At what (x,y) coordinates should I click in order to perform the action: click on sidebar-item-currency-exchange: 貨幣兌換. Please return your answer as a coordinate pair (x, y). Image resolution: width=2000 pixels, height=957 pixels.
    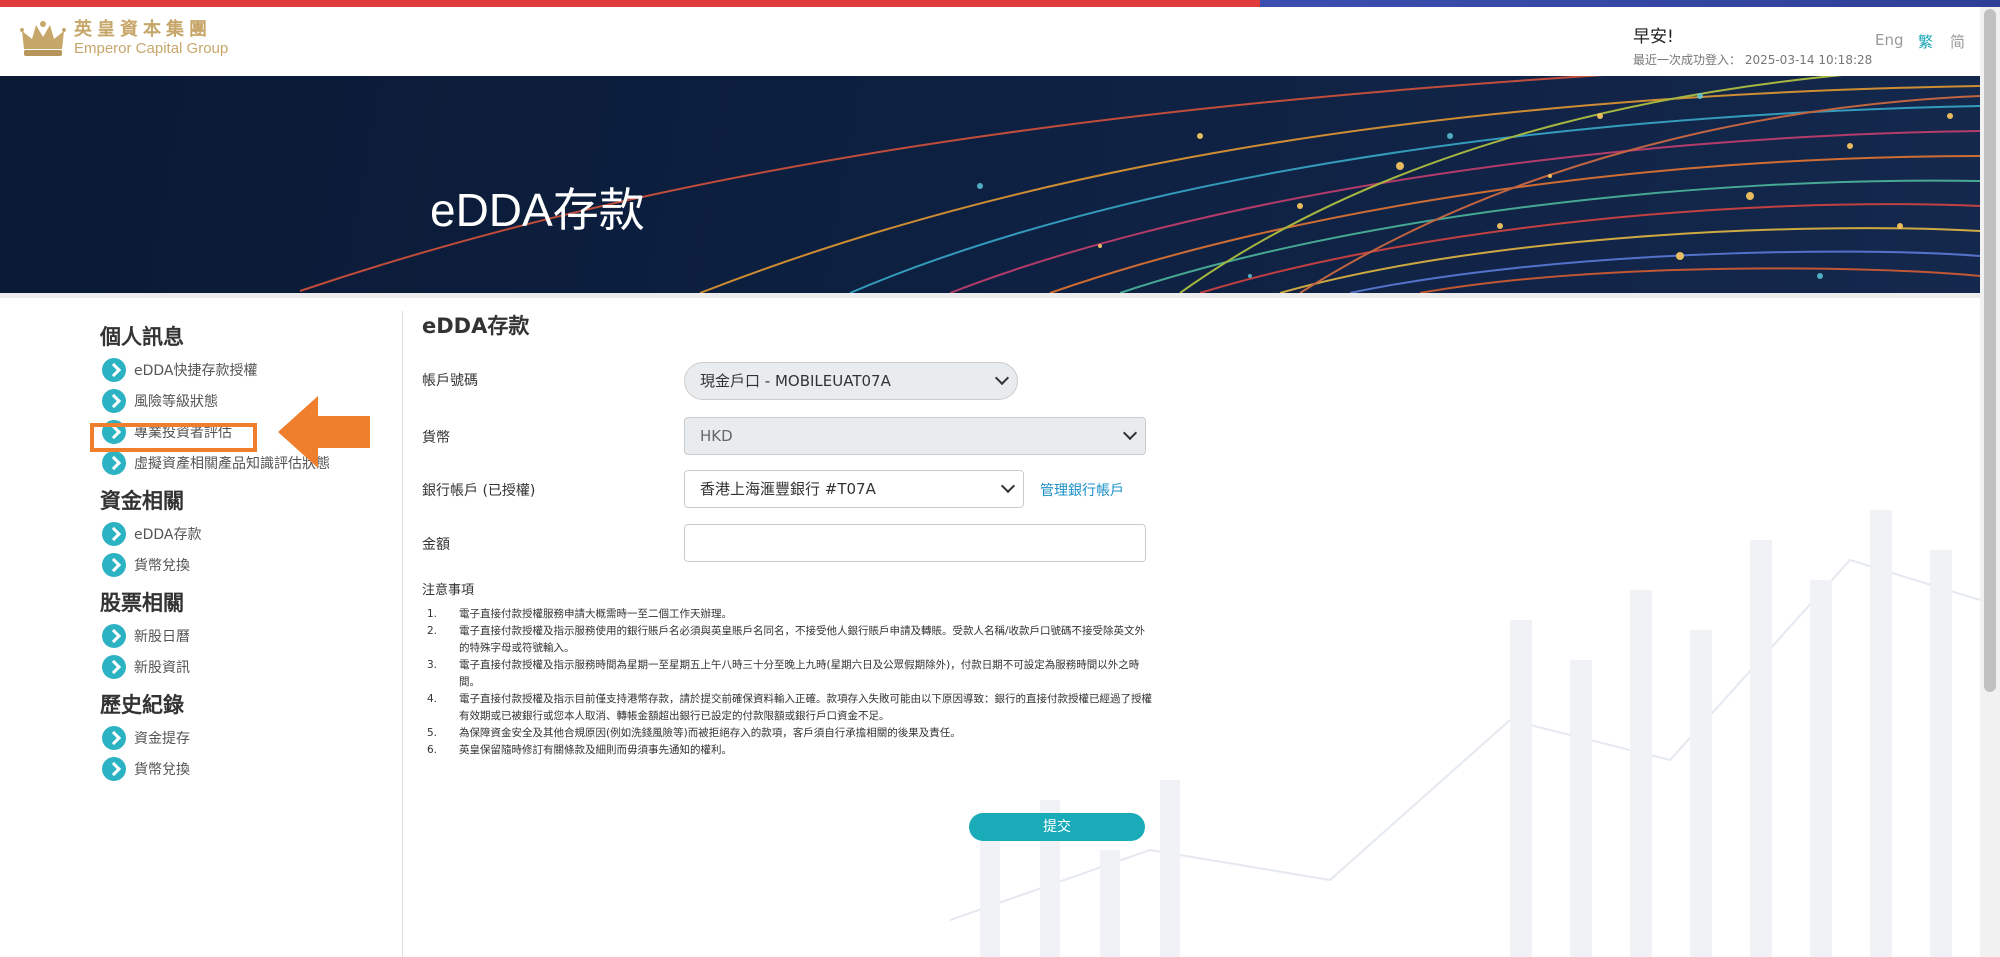
    Looking at the image, I should click on (250, 564).